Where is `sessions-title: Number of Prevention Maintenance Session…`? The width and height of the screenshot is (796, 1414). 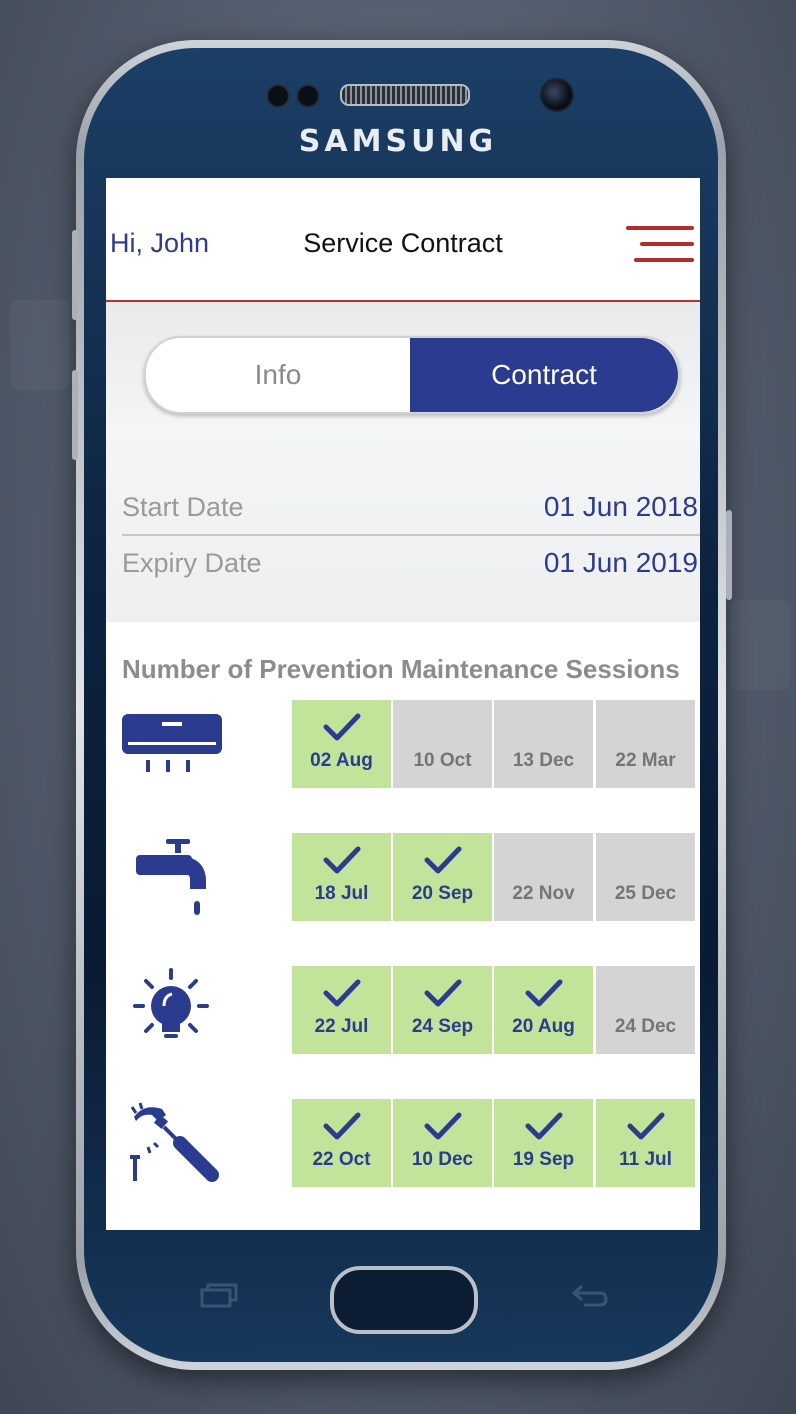 sessions-title: Number of Prevention Maintenance Session… is located at coordinates (401, 669).